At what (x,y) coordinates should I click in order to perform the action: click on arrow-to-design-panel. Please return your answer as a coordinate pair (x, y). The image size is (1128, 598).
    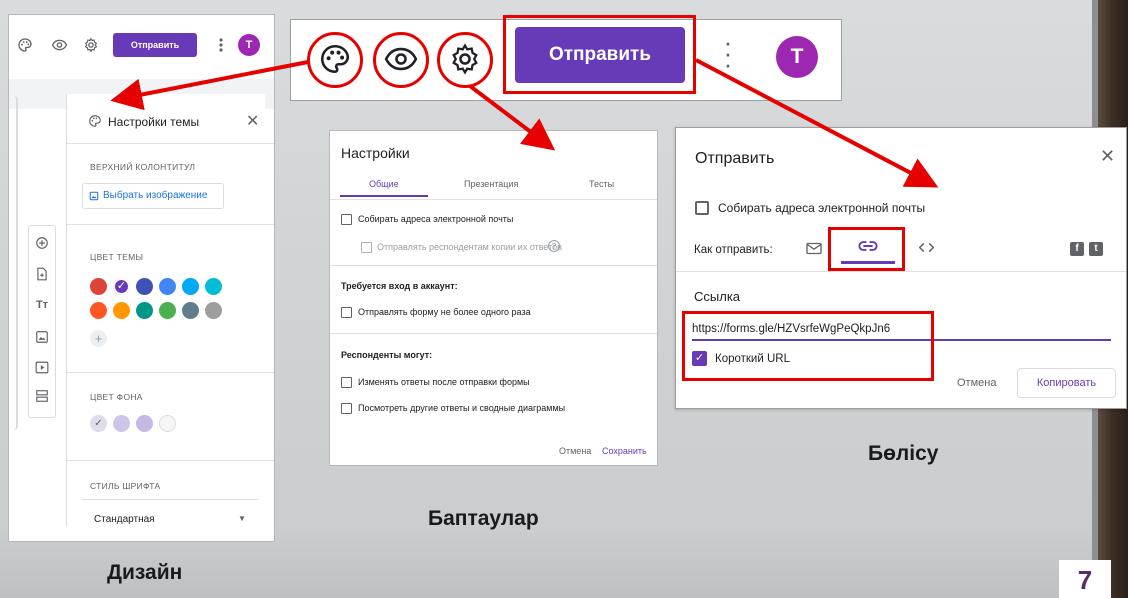
    Looking at the image, I should click on (209, 85).